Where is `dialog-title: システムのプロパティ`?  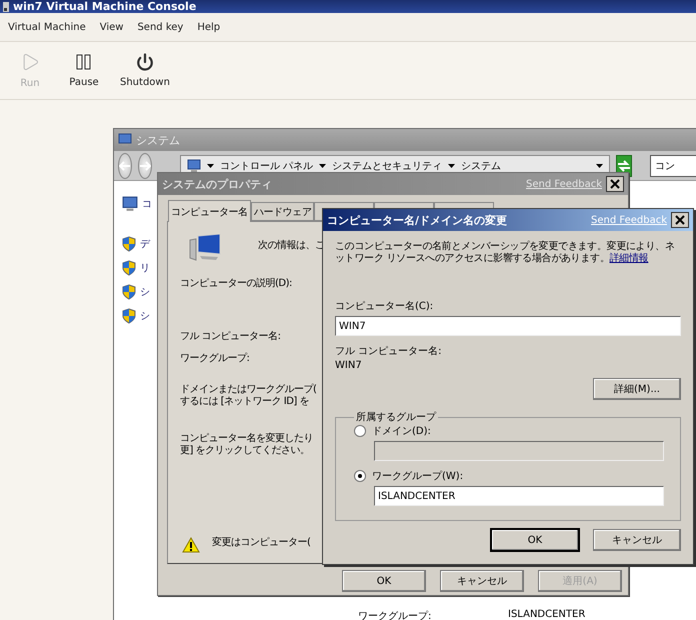 dialog-title: システムのプロパティ is located at coordinates (217, 184).